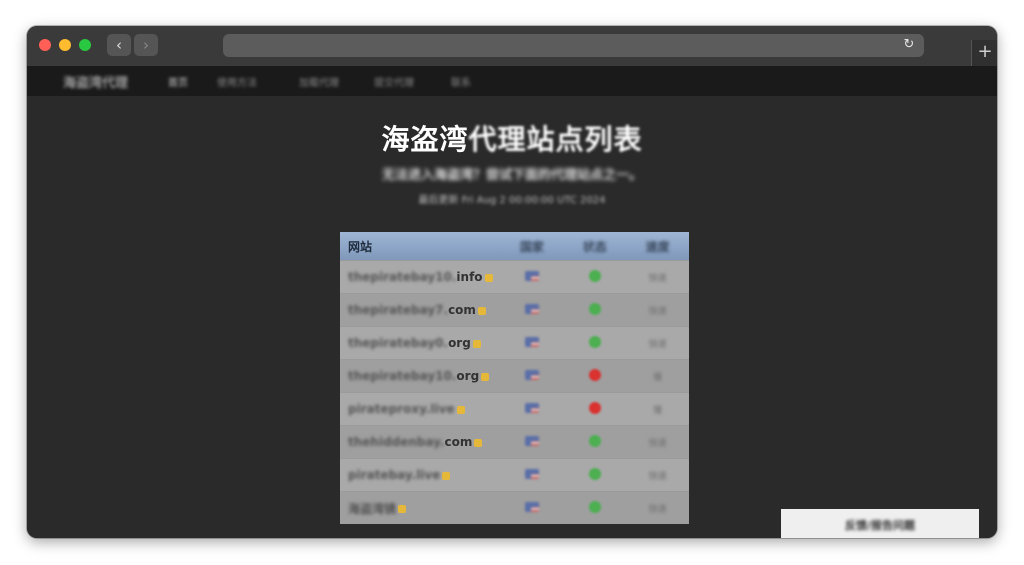 This screenshot has width=1024, height=565. I want to click on site-link: thepiratebay7.com, so click(420, 310).